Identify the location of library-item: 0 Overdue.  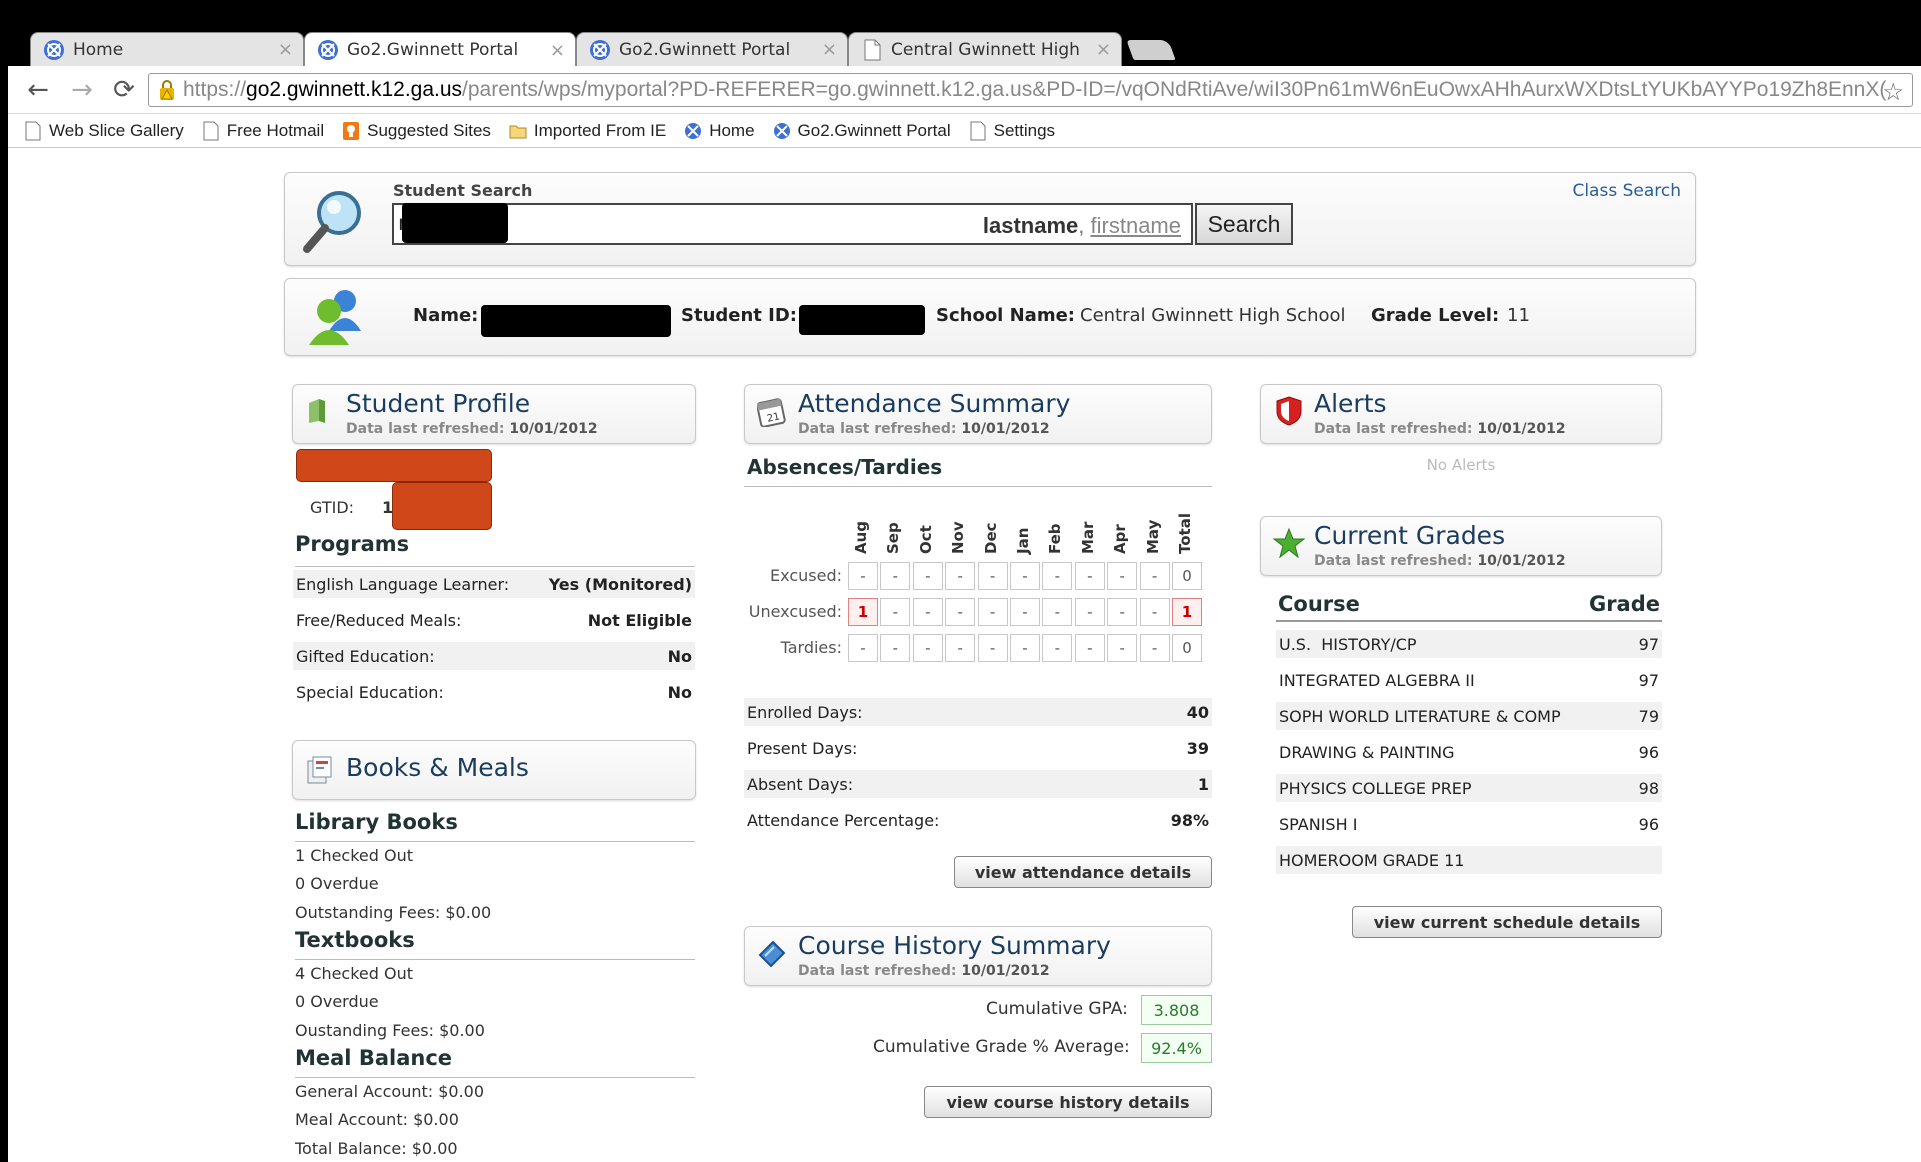
(337, 883).